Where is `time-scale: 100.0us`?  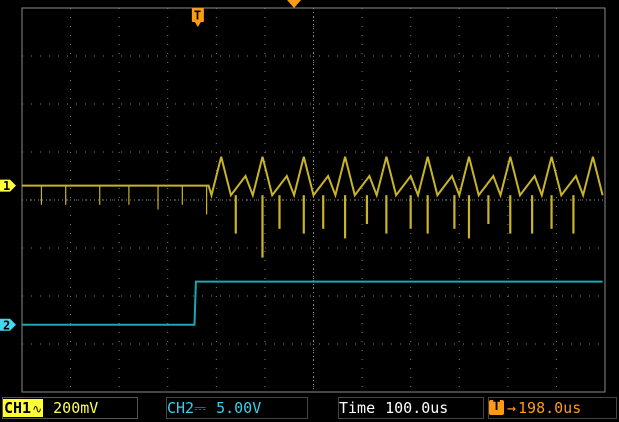
time-scale: 100.0us is located at coordinates (417, 408).